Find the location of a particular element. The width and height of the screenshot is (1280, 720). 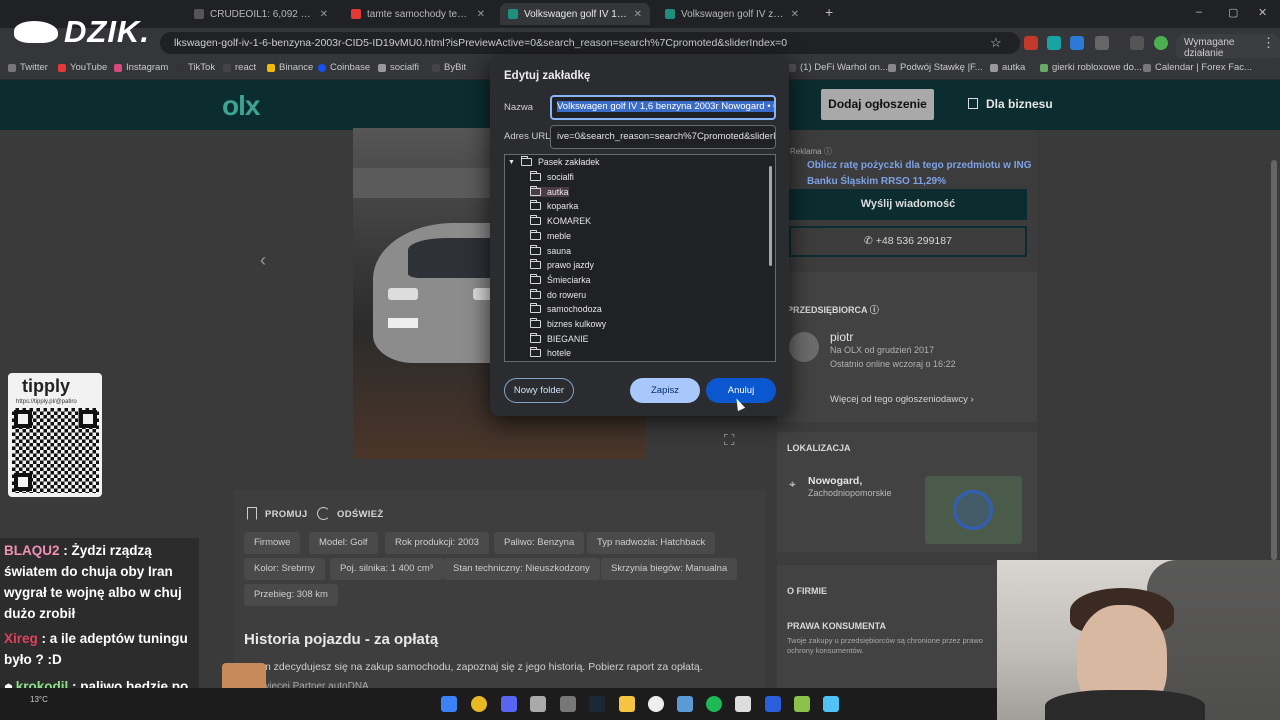

folder-item: prawo jazdy is located at coordinates (562, 264).